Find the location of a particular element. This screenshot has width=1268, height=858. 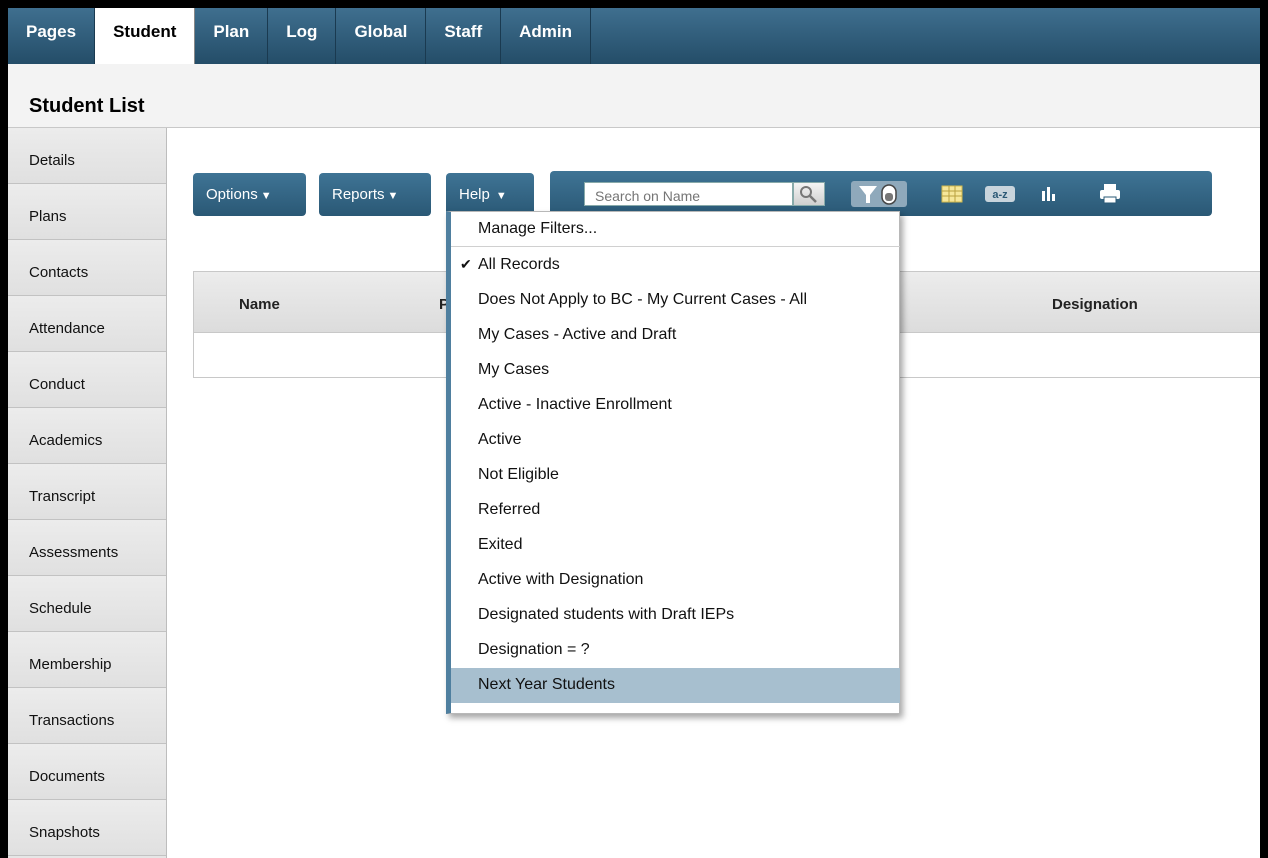

tab-global: Global is located at coordinates (381, 36).